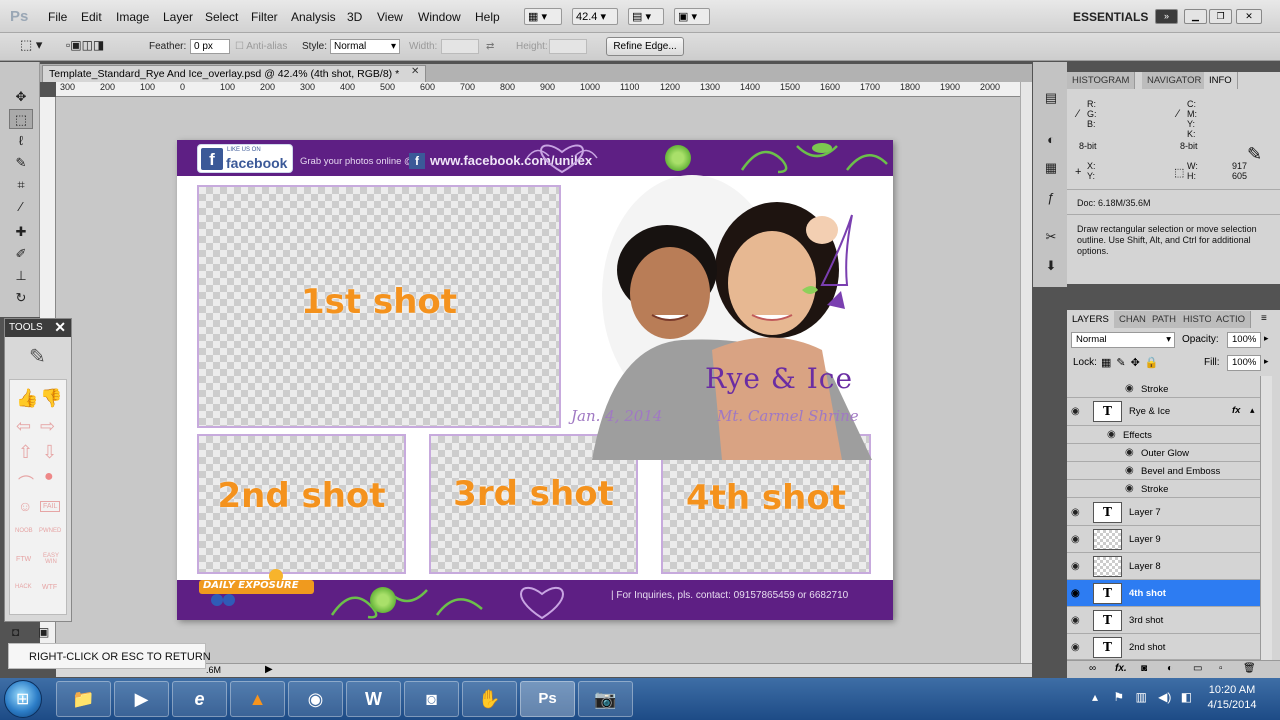  Describe the element at coordinates (269, 669) in the screenshot. I see `status-arrow-icon: ▶` at that location.